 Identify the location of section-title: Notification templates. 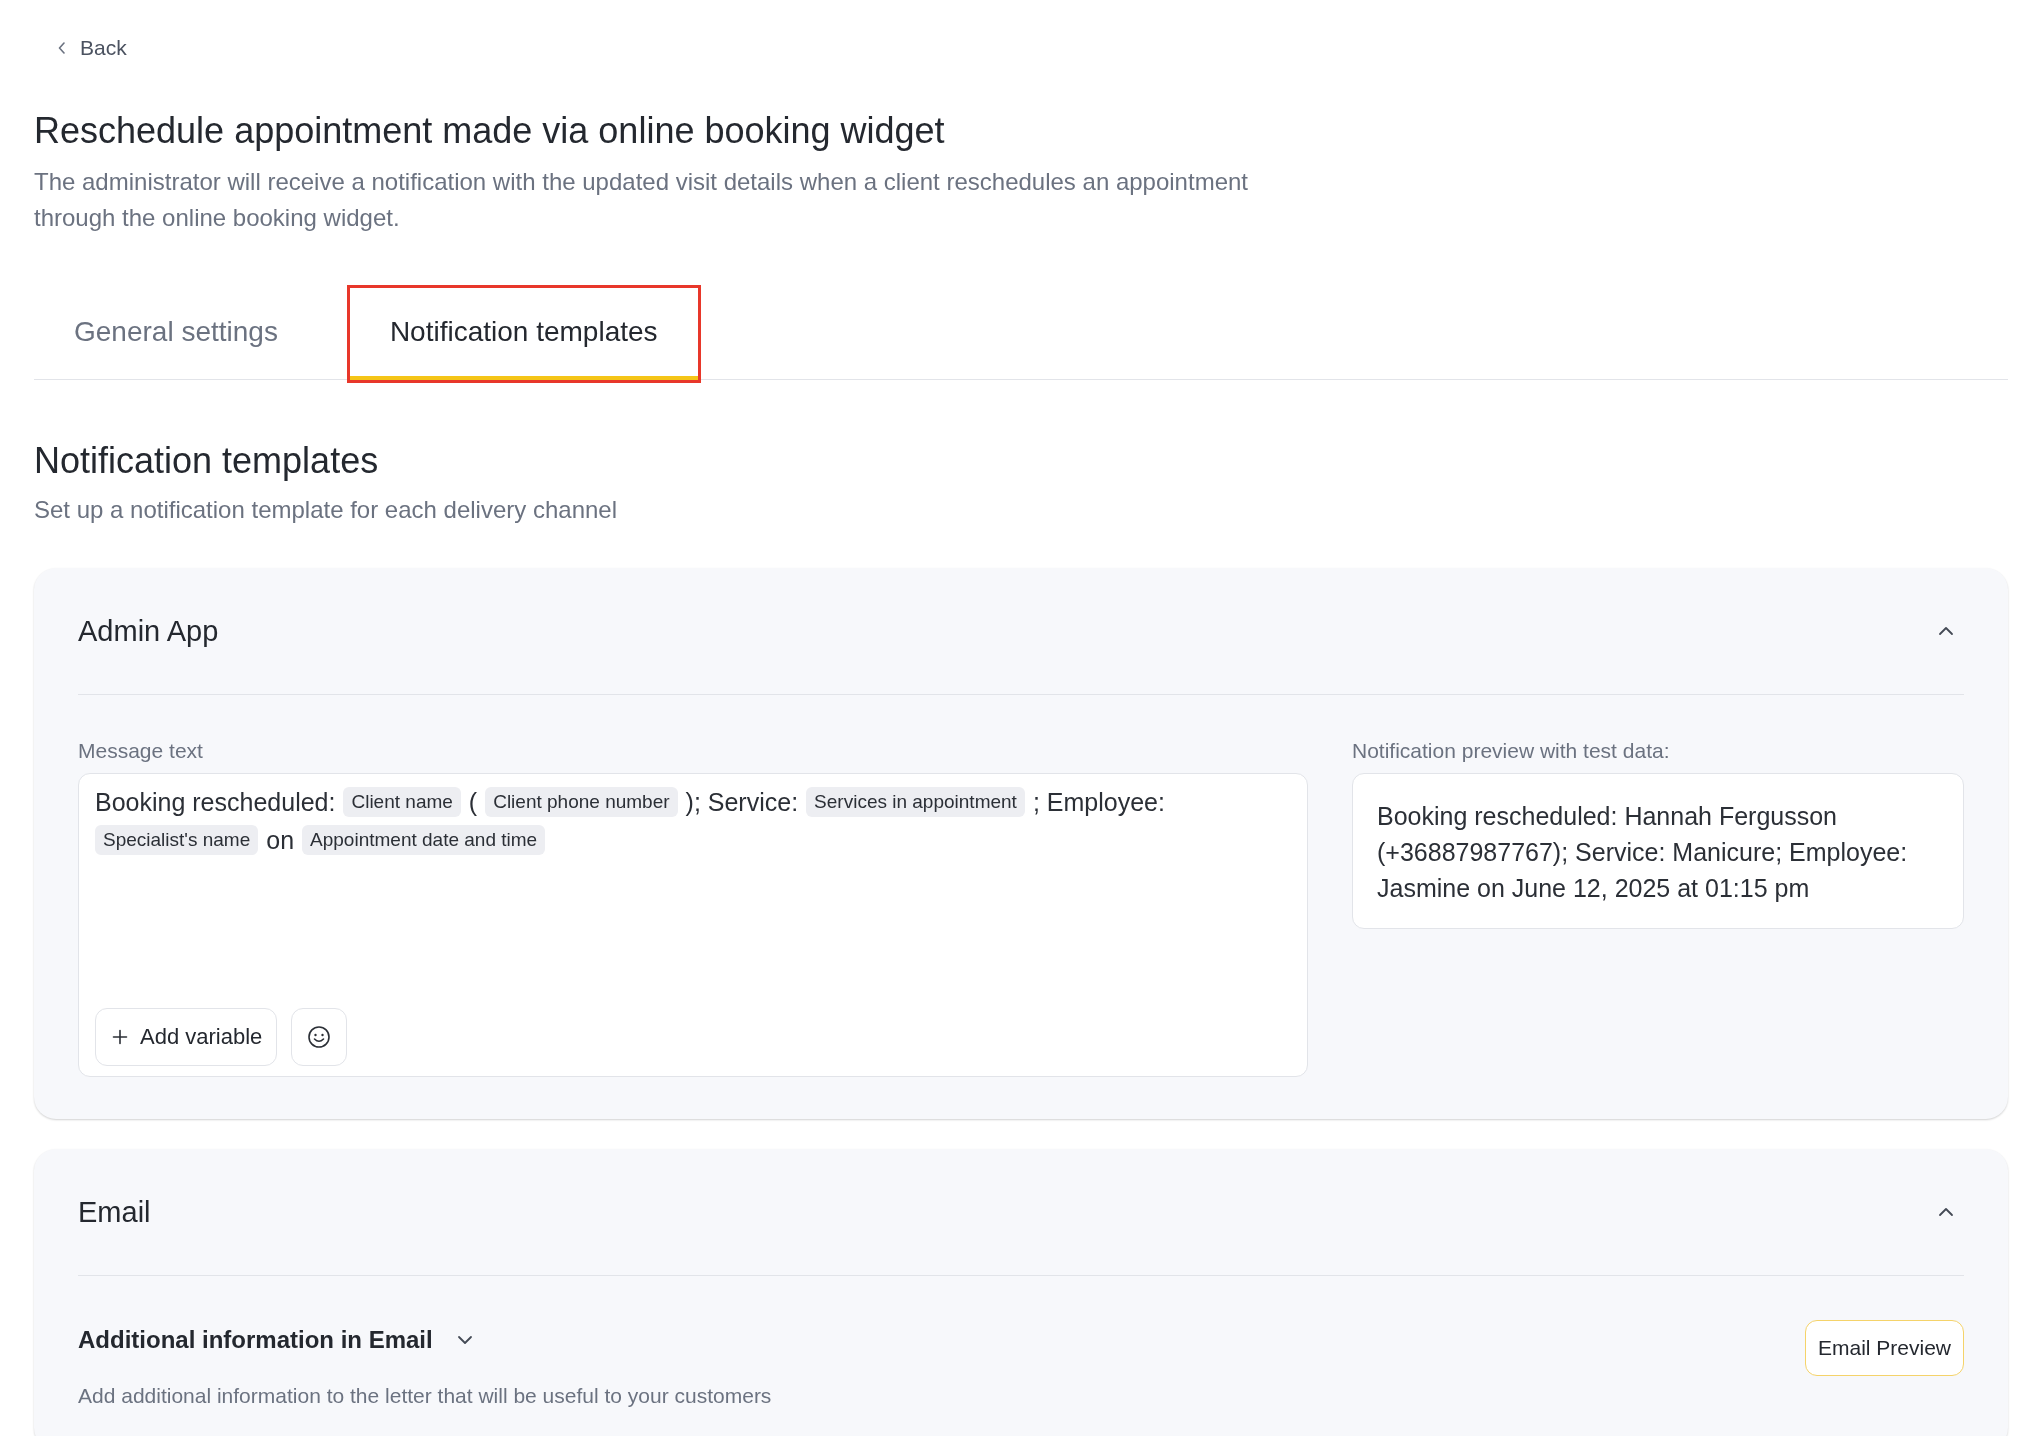
(207, 461).